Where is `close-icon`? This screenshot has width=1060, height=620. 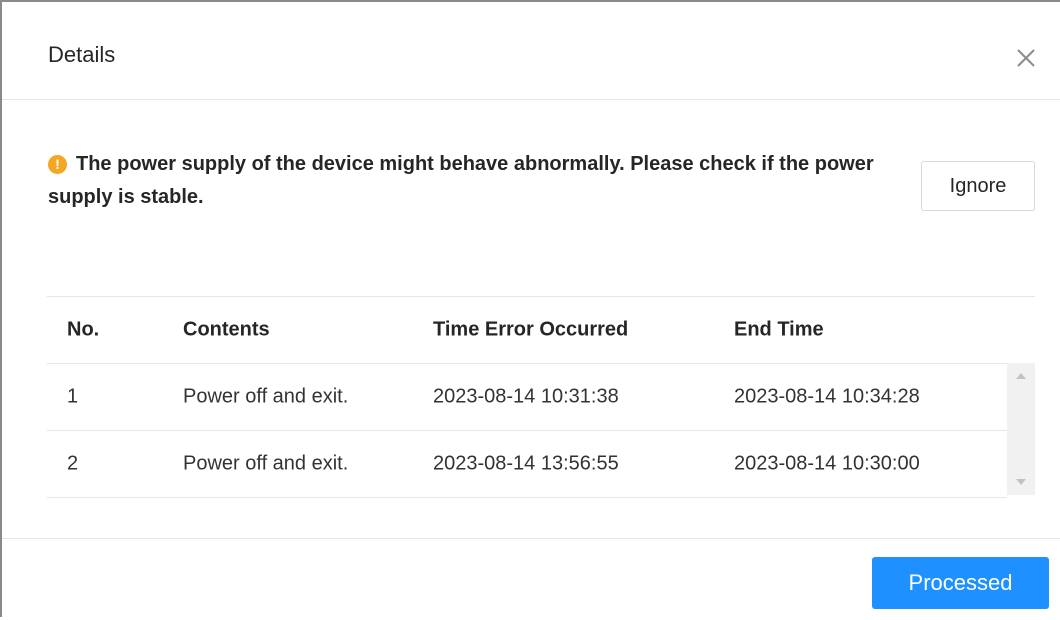 close-icon is located at coordinates (1026, 58).